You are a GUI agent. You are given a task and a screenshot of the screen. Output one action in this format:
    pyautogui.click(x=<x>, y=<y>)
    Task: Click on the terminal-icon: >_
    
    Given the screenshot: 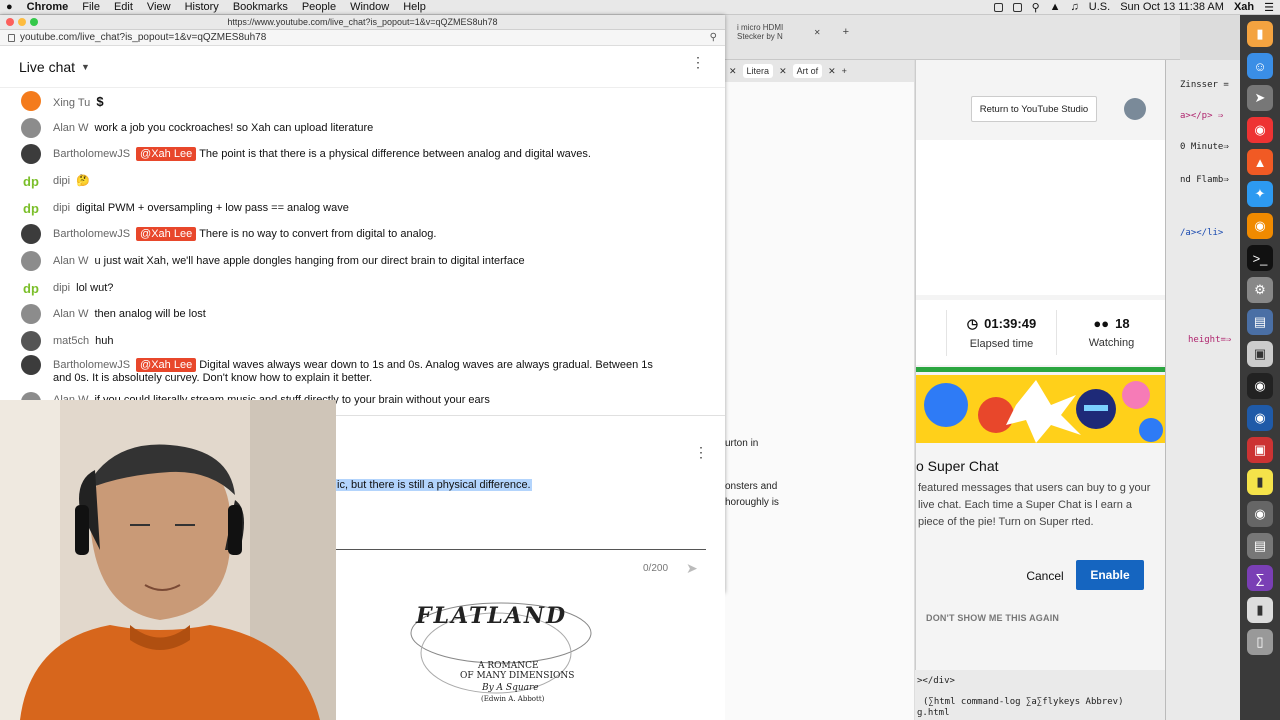 What is the action you would take?
    pyautogui.click(x=1260, y=258)
    